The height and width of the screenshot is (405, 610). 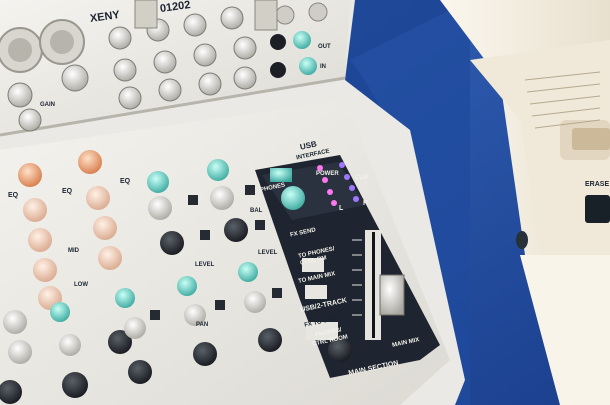 What do you see at coordinates (202, 325) in the screenshot?
I see `pan-label: PAN` at bounding box center [202, 325].